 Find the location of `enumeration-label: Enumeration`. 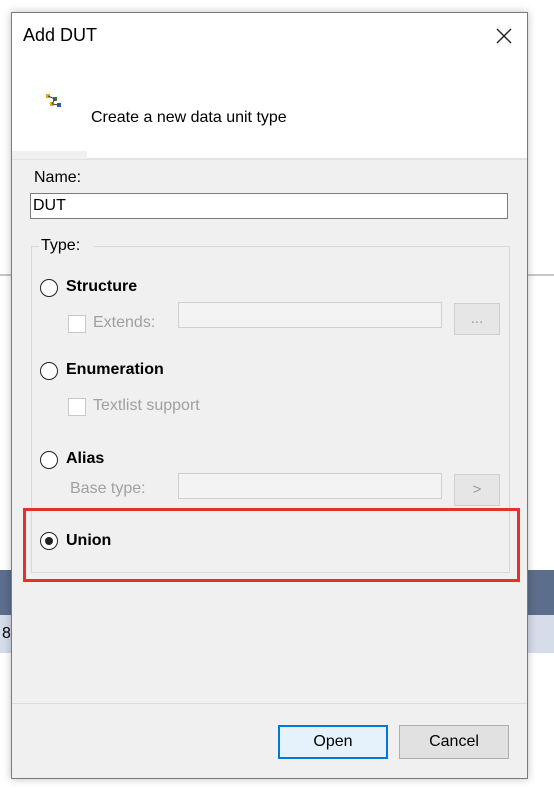

enumeration-label: Enumeration is located at coordinates (115, 370).